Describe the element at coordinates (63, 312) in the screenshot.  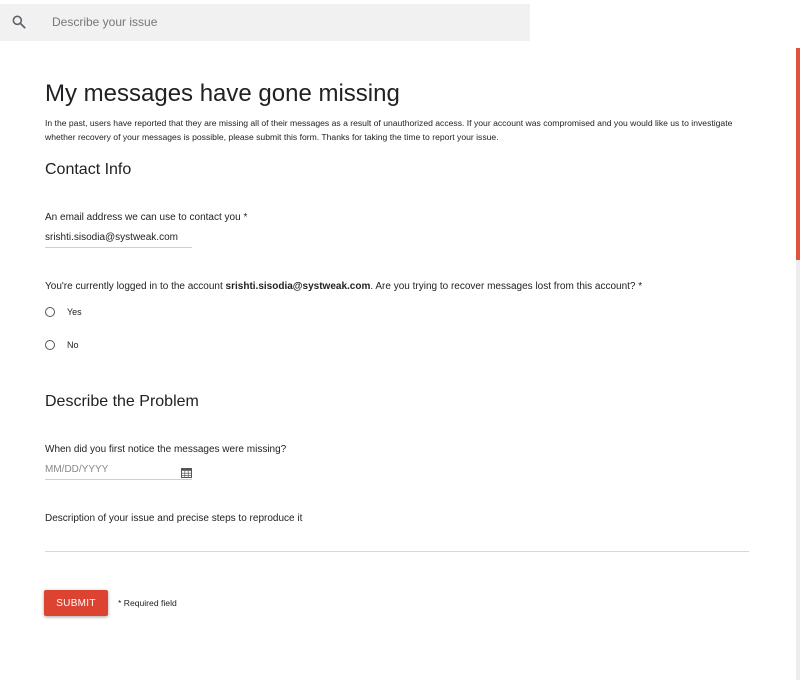
I see `radio-option-yes: Yes` at that location.